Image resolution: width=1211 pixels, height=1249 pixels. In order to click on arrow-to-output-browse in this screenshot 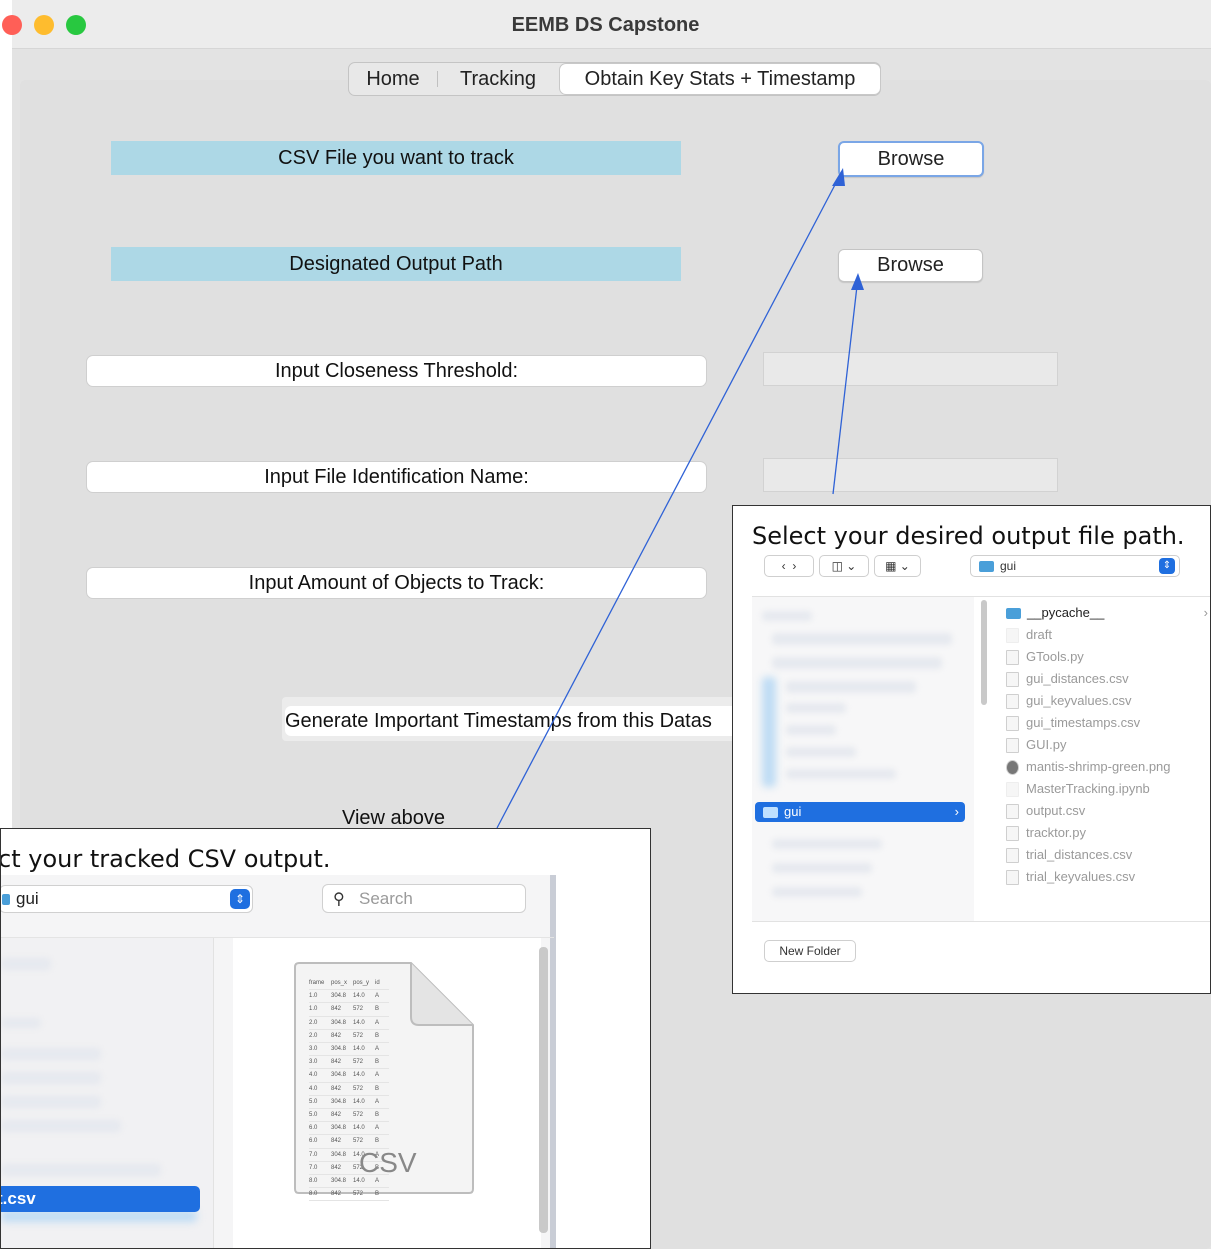, I will do `click(848, 384)`.